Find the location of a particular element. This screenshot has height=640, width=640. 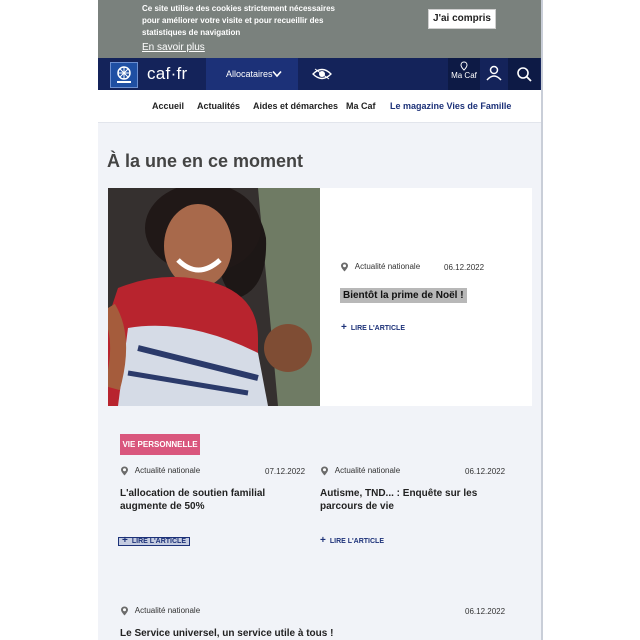

article-2-category-label: Actualité nationale is located at coordinates (367, 471).